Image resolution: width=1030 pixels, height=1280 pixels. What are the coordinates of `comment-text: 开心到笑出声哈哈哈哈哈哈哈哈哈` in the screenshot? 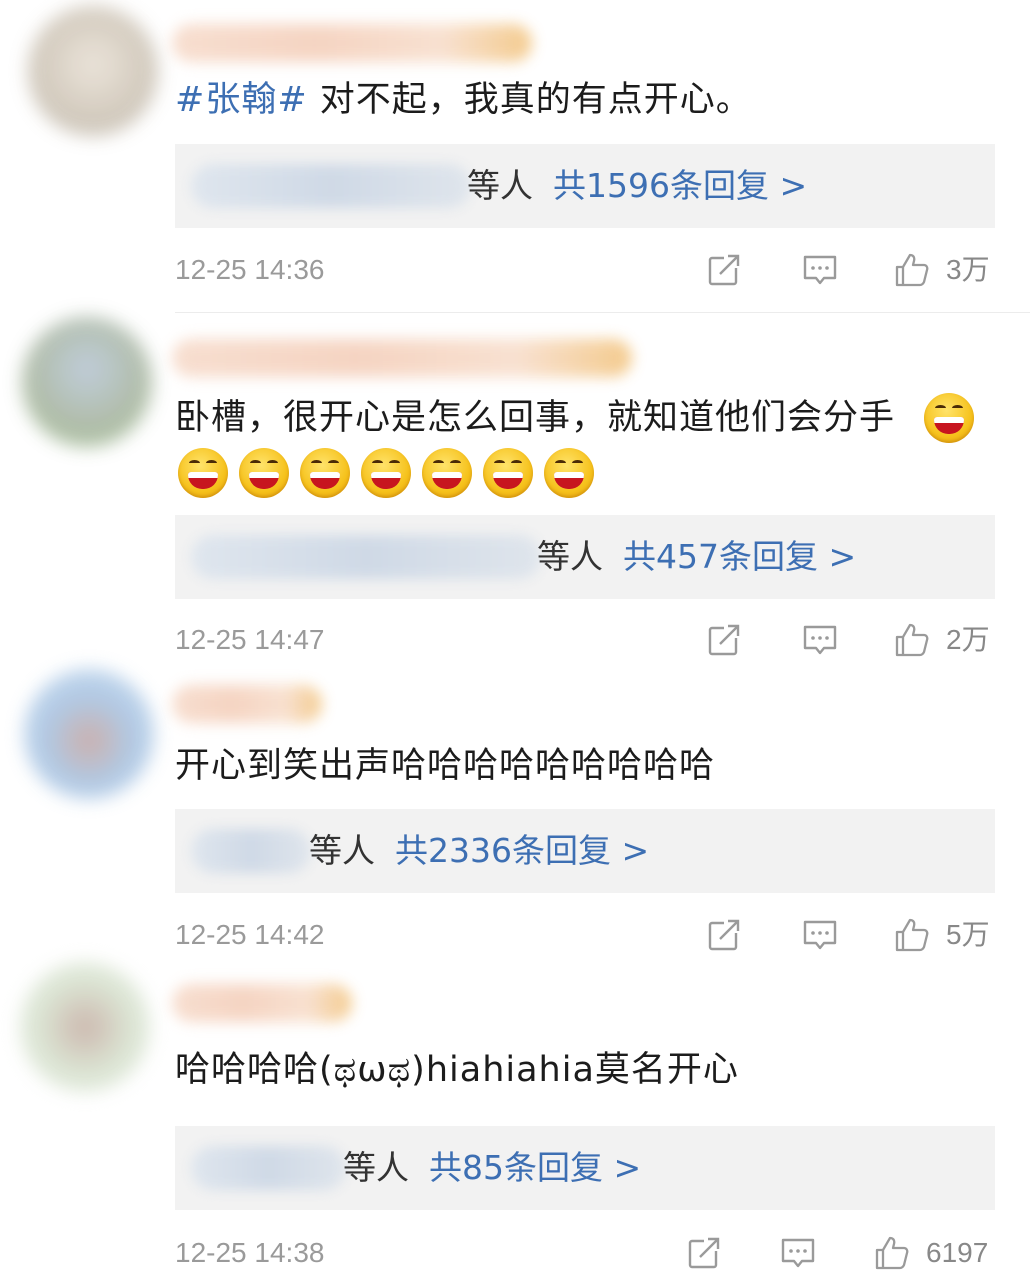 It's located at (585, 766).